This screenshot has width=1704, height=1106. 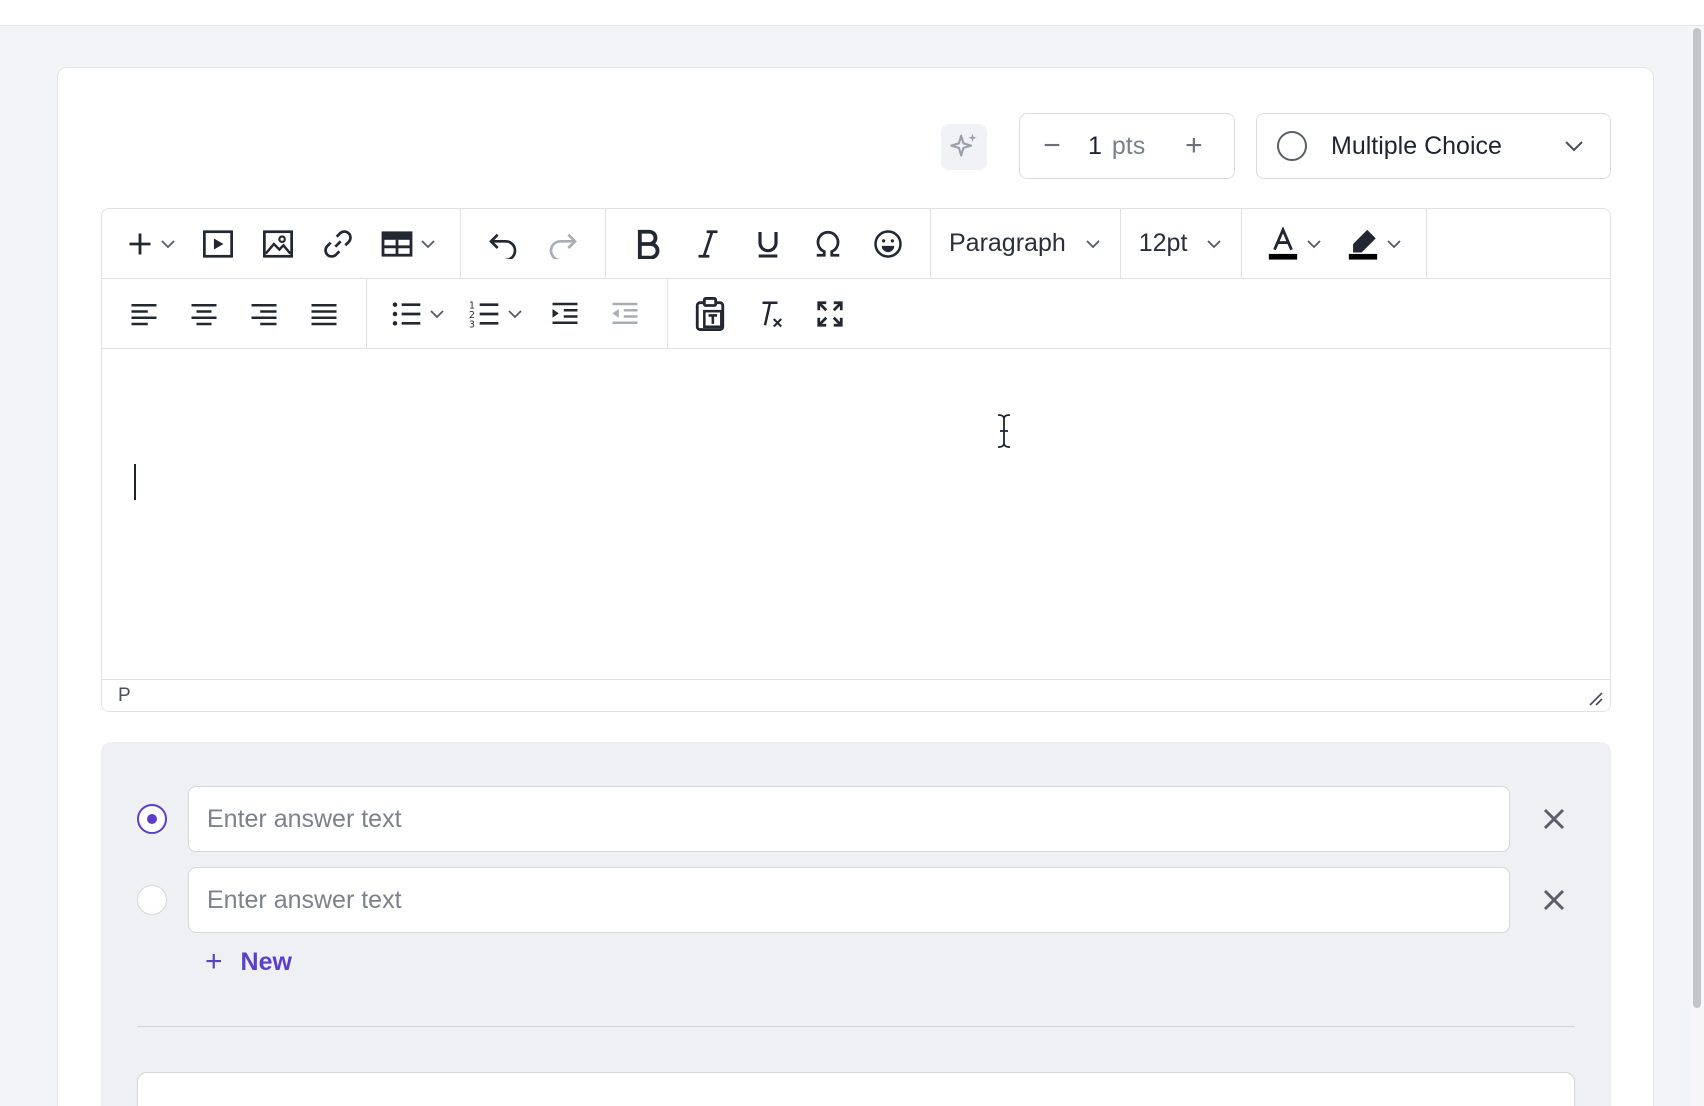 What do you see at coordinates (140, 243) in the screenshot?
I see `plus-icon` at bounding box center [140, 243].